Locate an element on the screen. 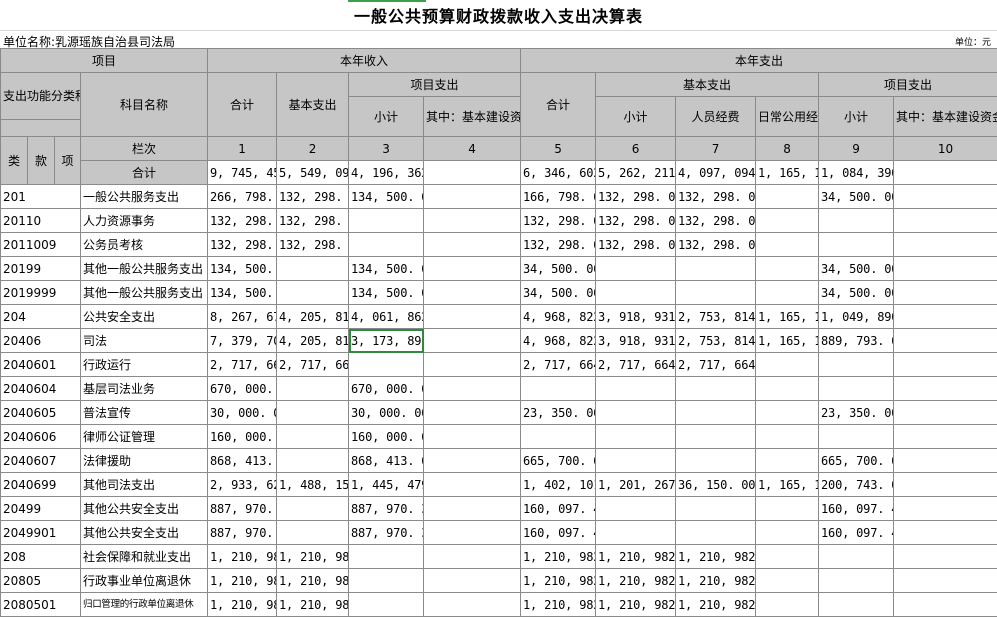  row-code: 204 is located at coordinates (41, 317).